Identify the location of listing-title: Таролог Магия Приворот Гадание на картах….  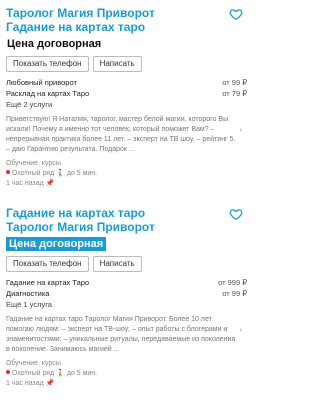
(111, 20).